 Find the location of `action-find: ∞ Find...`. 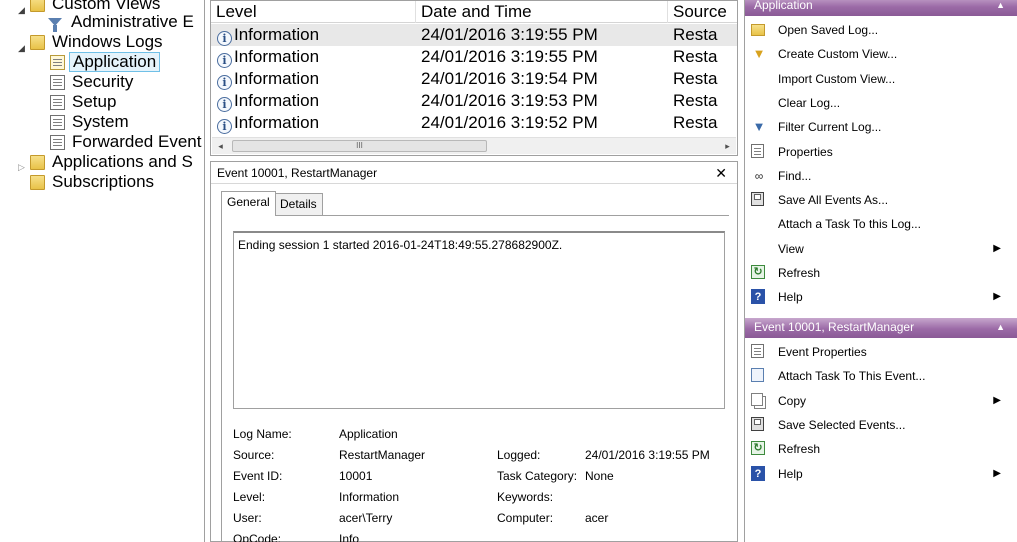

action-find: ∞ Find... is located at coordinates (881, 176).